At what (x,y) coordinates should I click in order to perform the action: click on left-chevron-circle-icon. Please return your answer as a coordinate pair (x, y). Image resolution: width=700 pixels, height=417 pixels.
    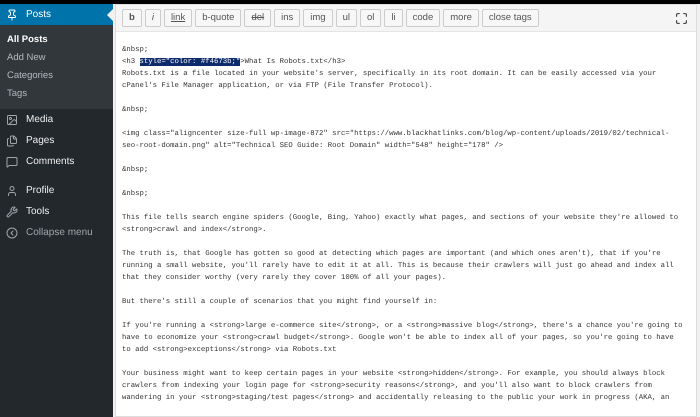
    Looking at the image, I should click on (12, 232).